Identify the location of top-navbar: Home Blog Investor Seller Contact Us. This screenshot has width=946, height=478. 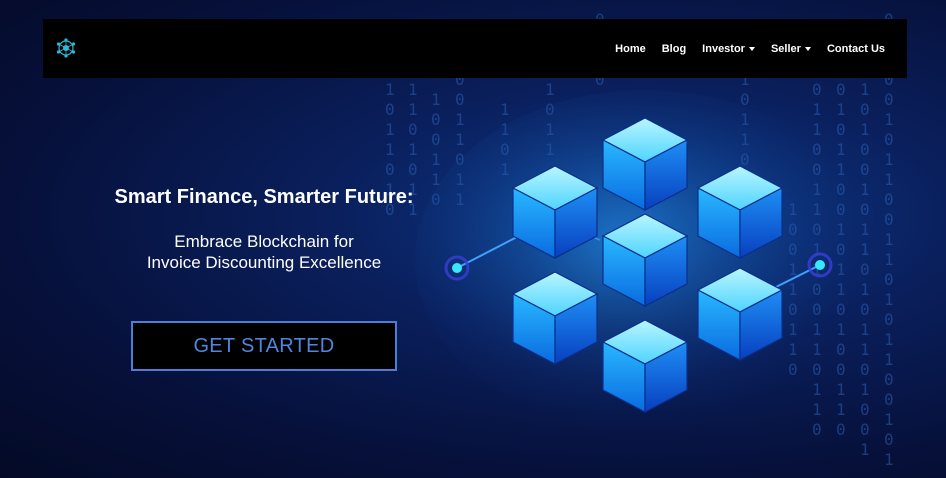
(475, 48).